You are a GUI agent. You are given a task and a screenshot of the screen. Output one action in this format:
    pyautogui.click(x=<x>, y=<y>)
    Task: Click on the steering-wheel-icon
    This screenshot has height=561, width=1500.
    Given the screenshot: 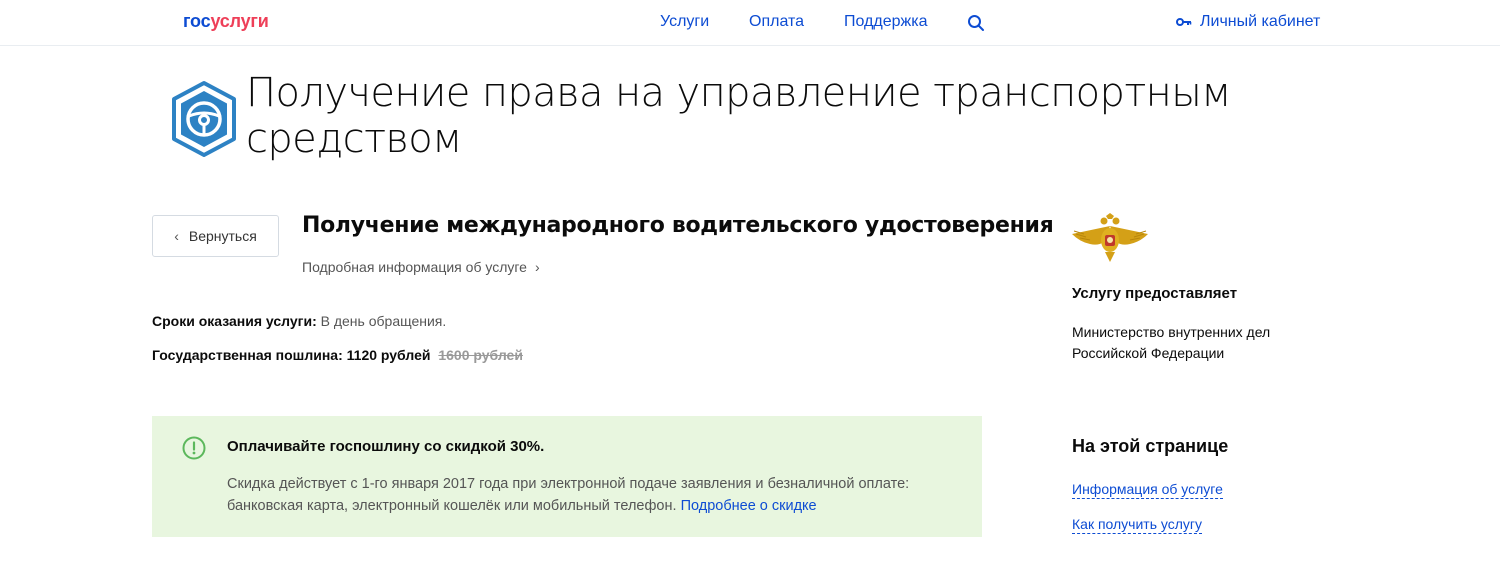 What is the action you would take?
    pyautogui.click(x=204, y=119)
    